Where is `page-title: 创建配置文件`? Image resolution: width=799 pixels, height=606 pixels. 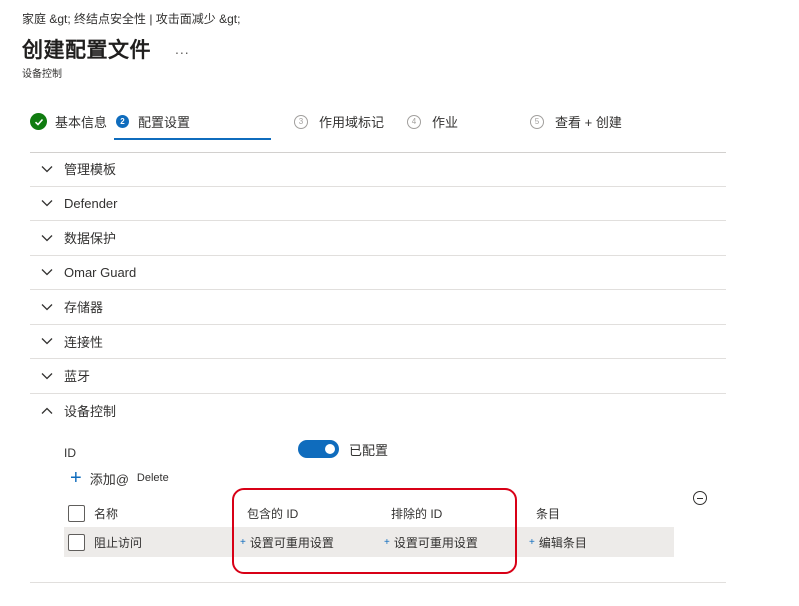 page-title: 创建配置文件 is located at coordinates (86, 50).